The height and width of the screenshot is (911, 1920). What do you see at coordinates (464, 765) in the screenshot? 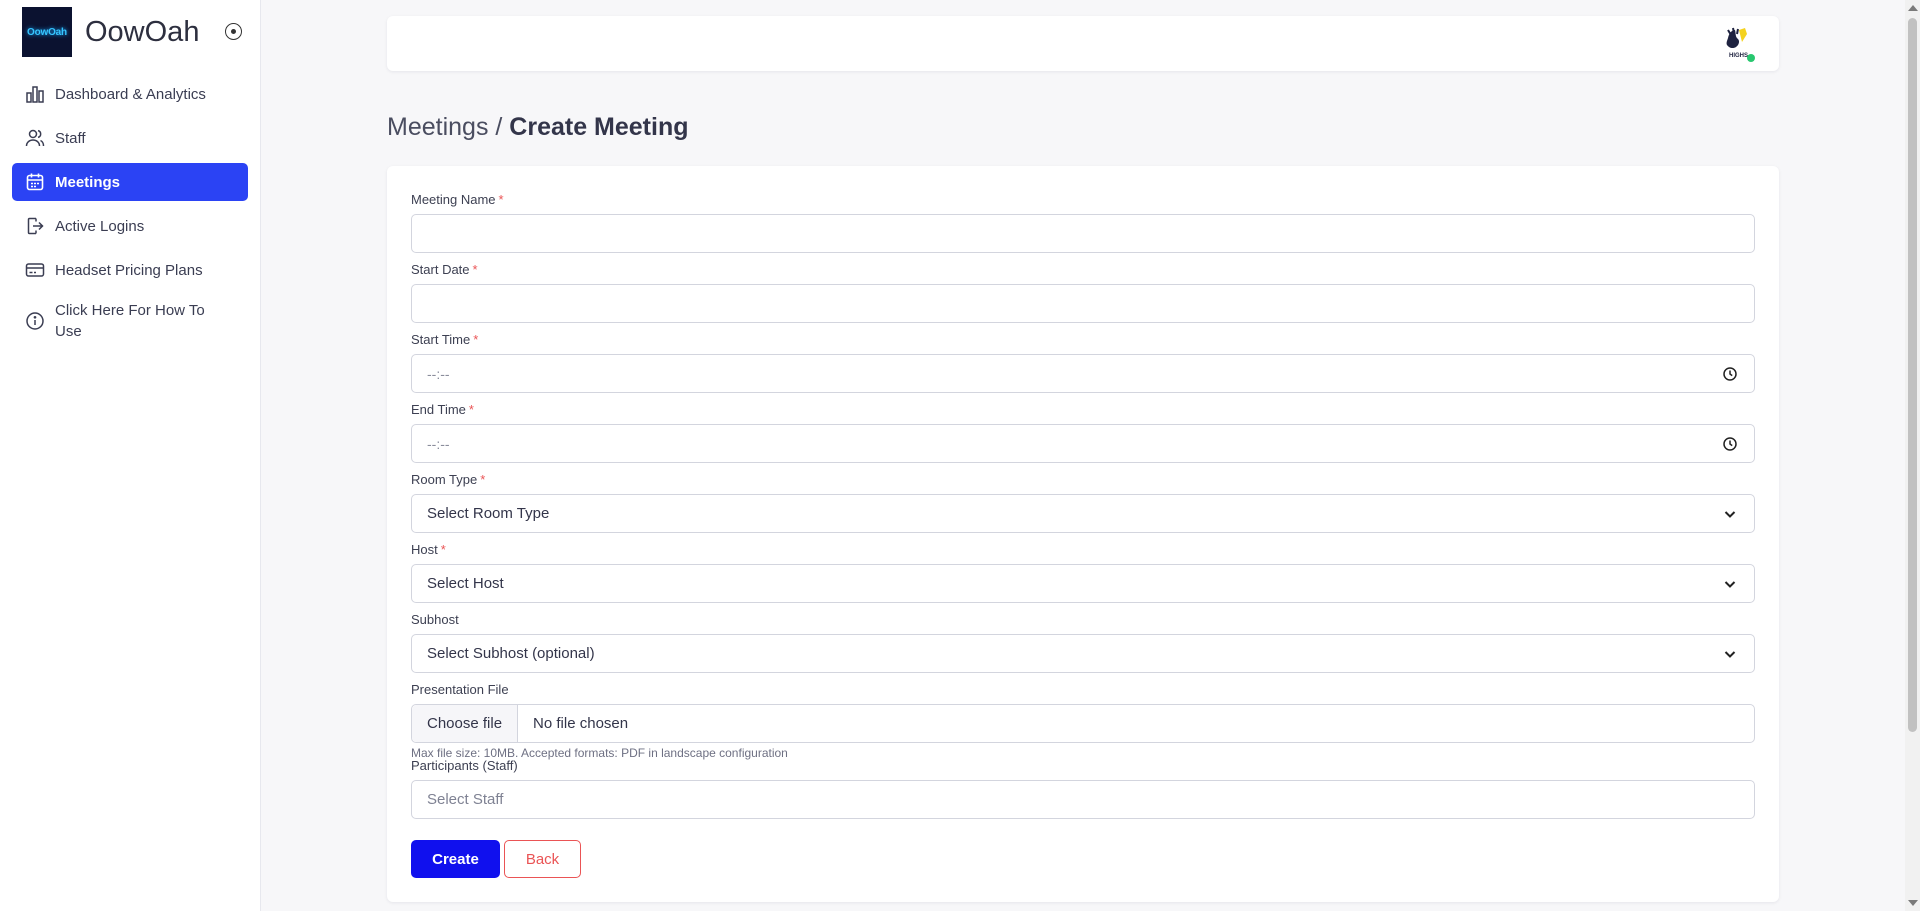
I see `participants-label: Participants (Staff)` at bounding box center [464, 765].